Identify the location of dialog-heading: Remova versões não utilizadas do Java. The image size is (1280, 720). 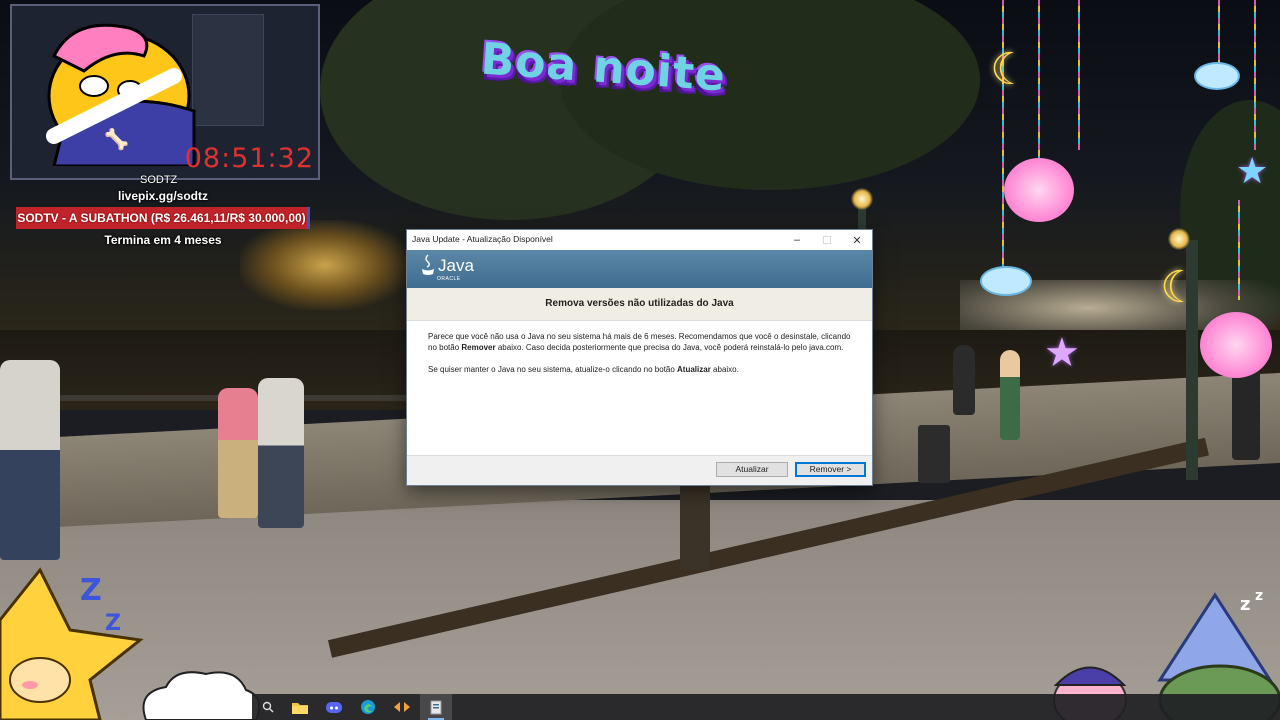
(639, 303).